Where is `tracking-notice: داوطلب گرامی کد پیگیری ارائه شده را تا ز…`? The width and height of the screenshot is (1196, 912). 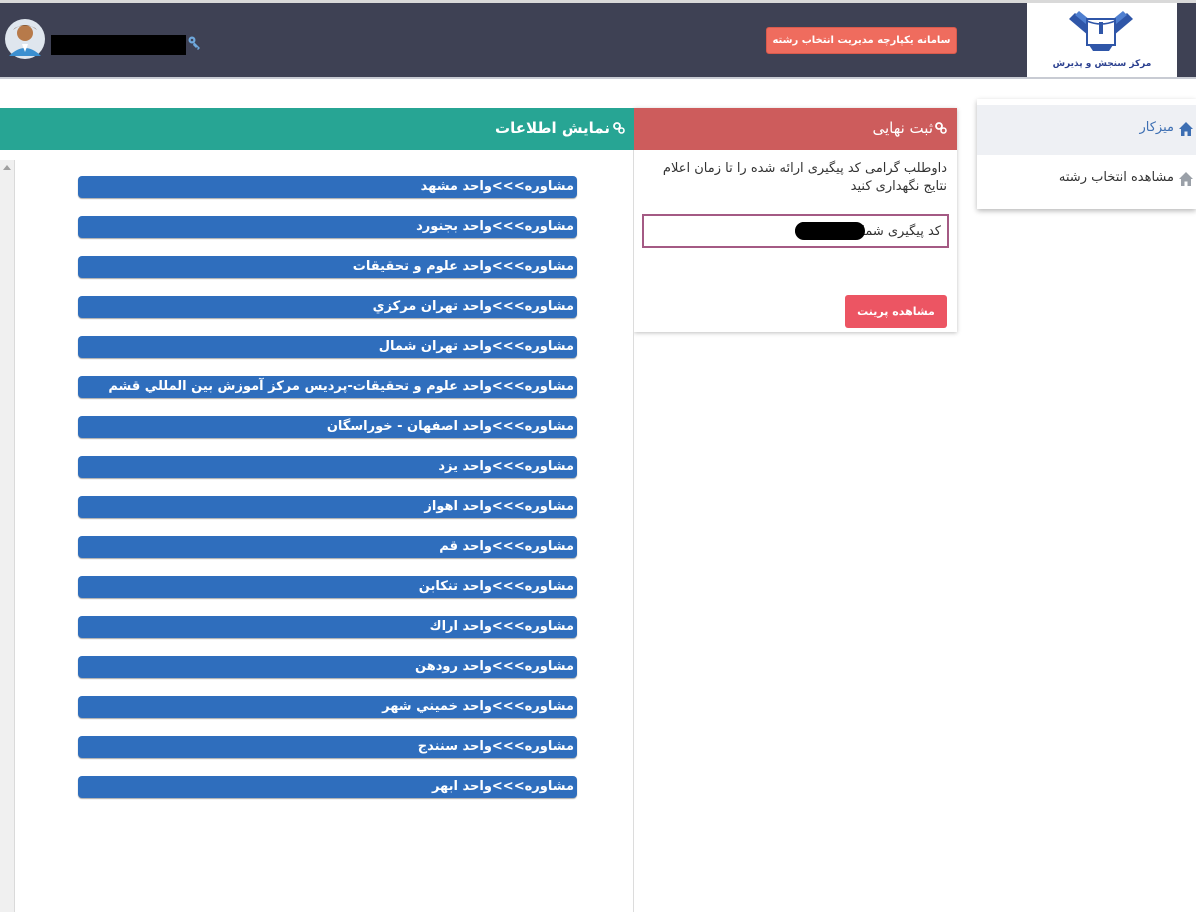
tracking-notice: داوطلب گرامی کد پیگیری ارائه شده را تا ز… is located at coordinates (804, 177).